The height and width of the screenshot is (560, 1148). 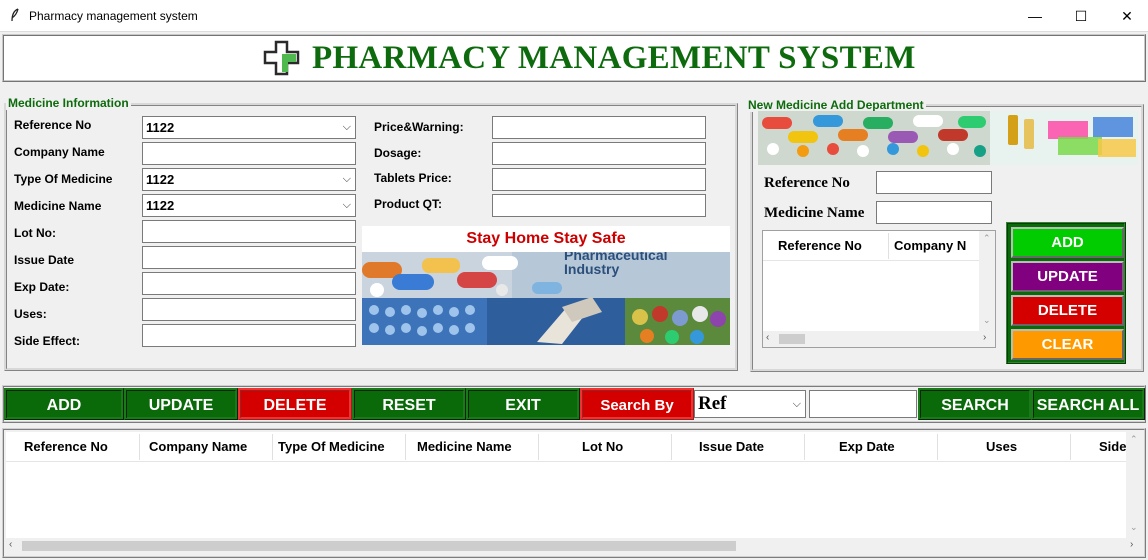 What do you see at coordinates (934, 212) in the screenshot?
I see `new-medicine-name-field` at bounding box center [934, 212].